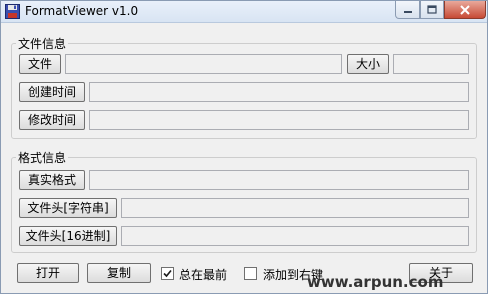  I want to click on real-format-button: 真实格式, so click(52, 180).